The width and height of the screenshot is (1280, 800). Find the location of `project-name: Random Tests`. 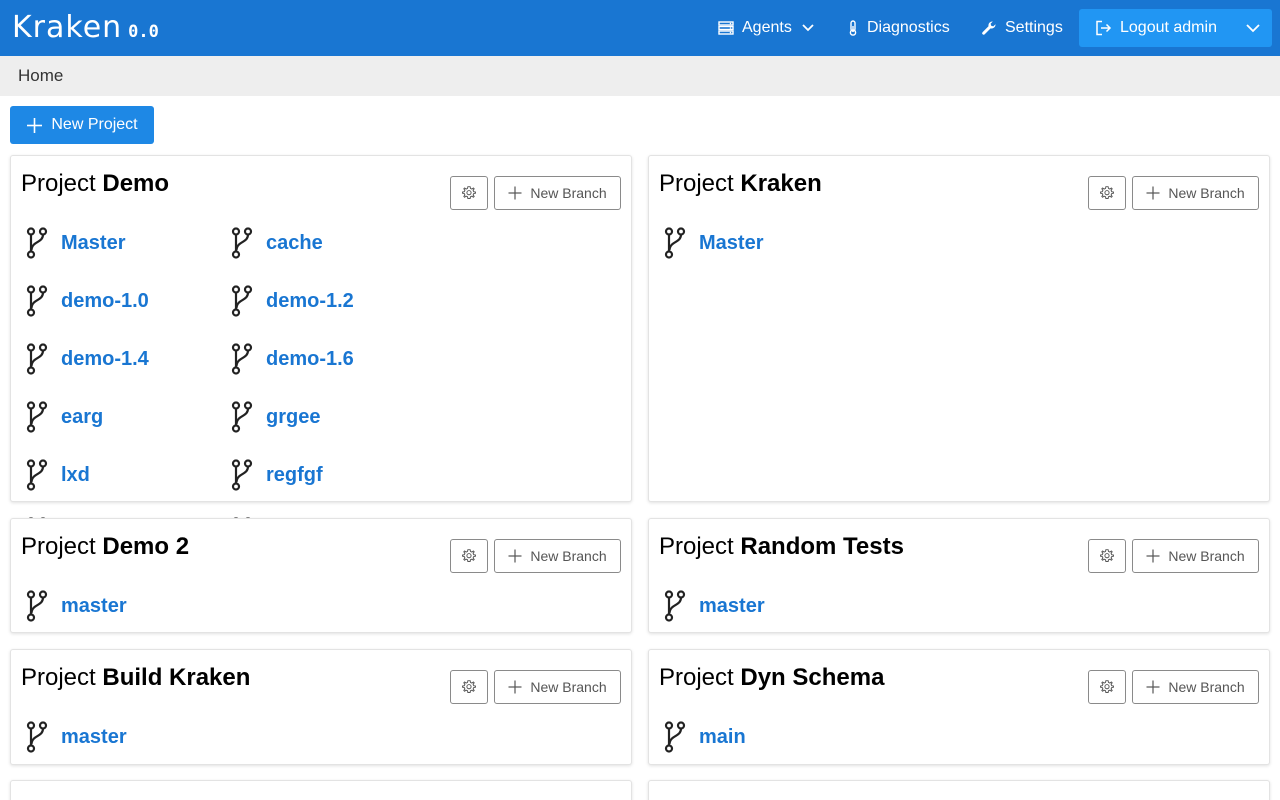

project-name: Random Tests is located at coordinates (822, 546).